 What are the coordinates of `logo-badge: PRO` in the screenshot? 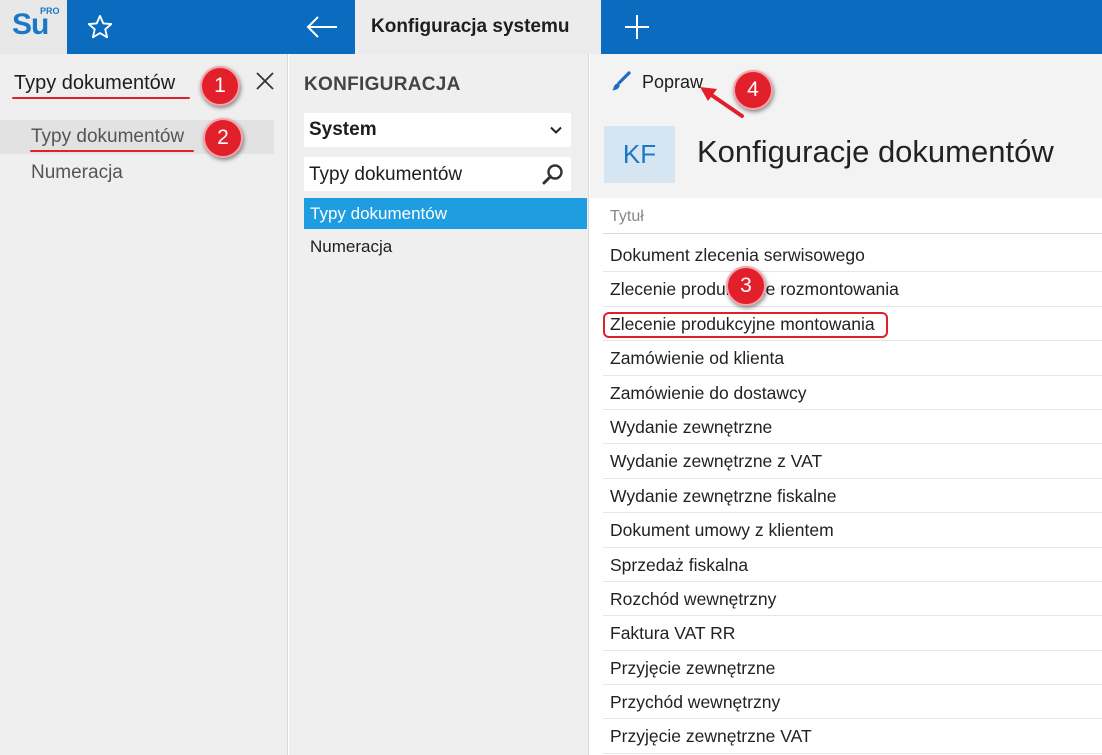 It's located at (50, 11).